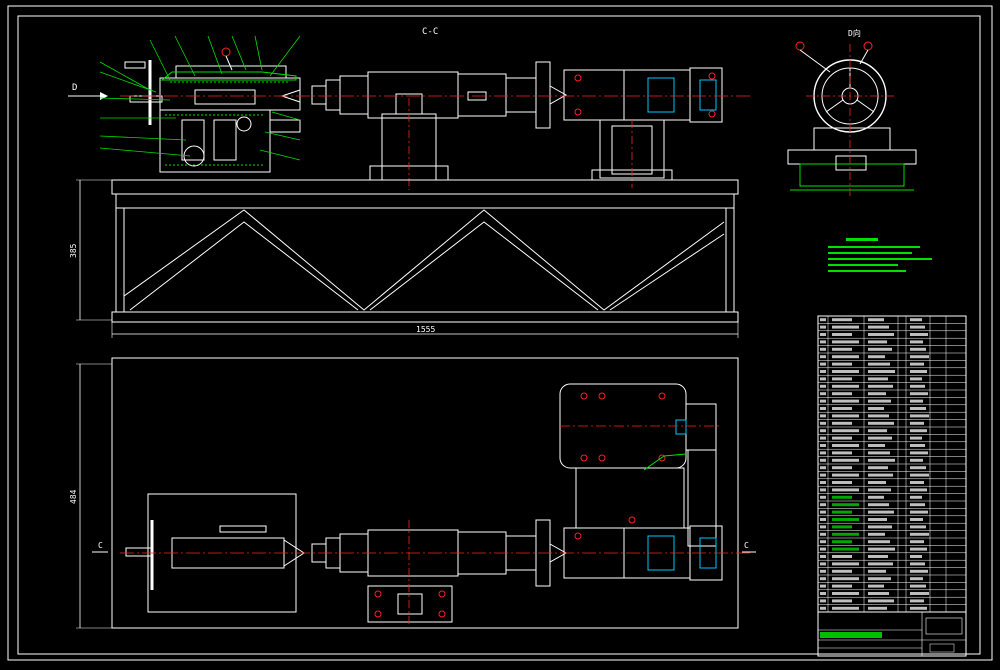 This screenshot has height=670, width=1000. I want to click on view-d-block, so click(851, 163).